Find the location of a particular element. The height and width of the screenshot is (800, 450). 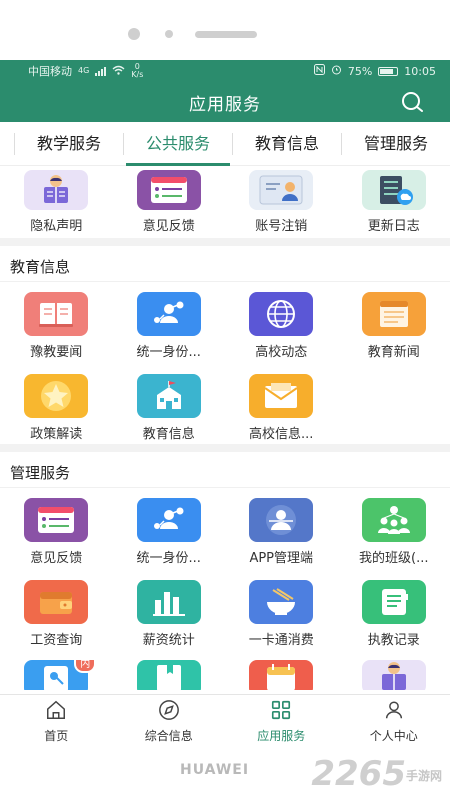

book-item is located at coordinates (169, 675).